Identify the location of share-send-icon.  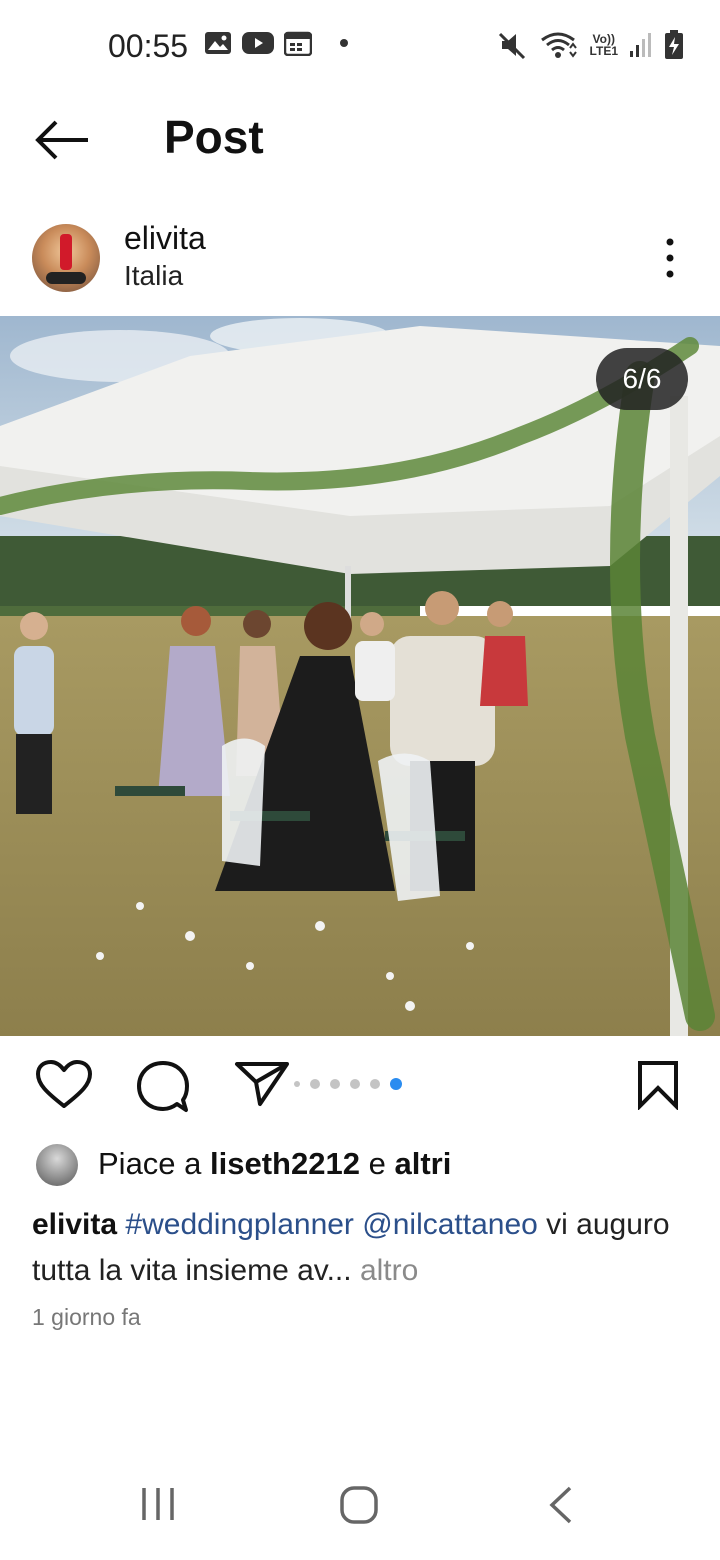
(262, 1084).